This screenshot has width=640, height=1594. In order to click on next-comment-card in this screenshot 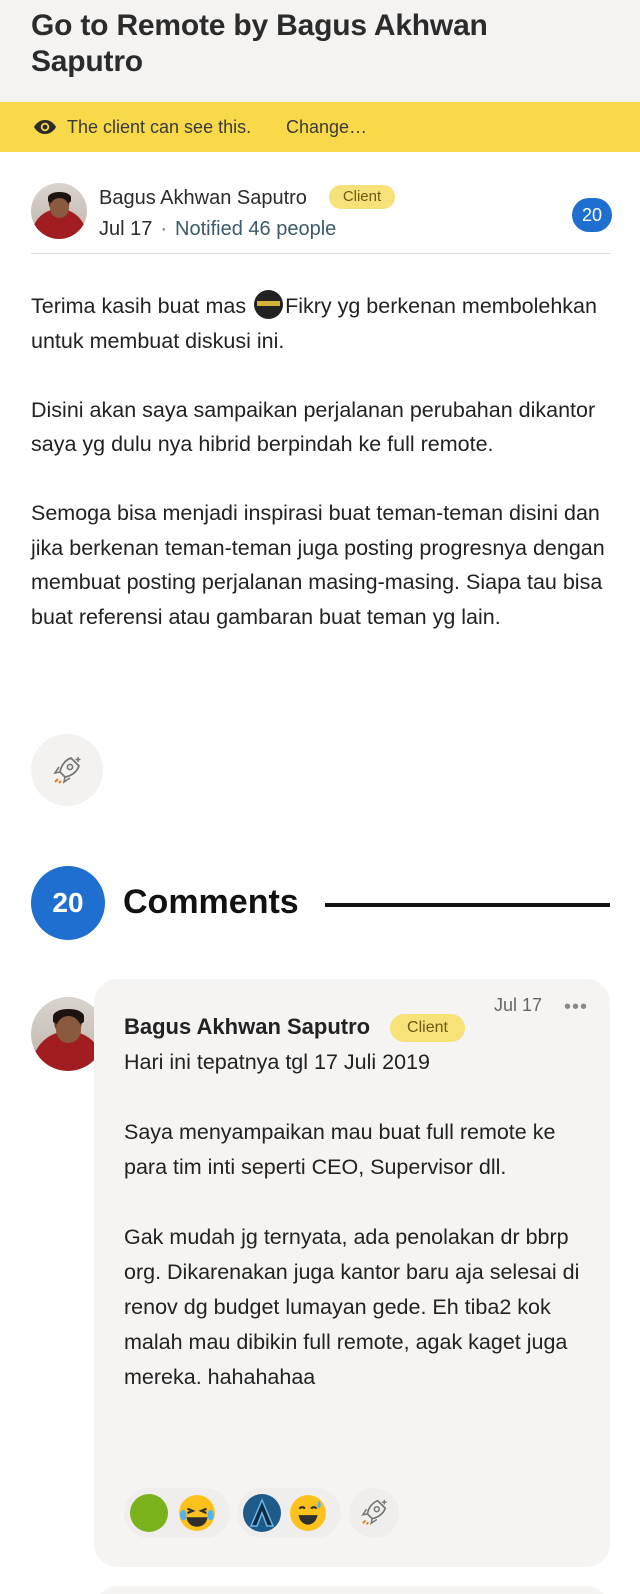, I will do `click(352, 1590)`.